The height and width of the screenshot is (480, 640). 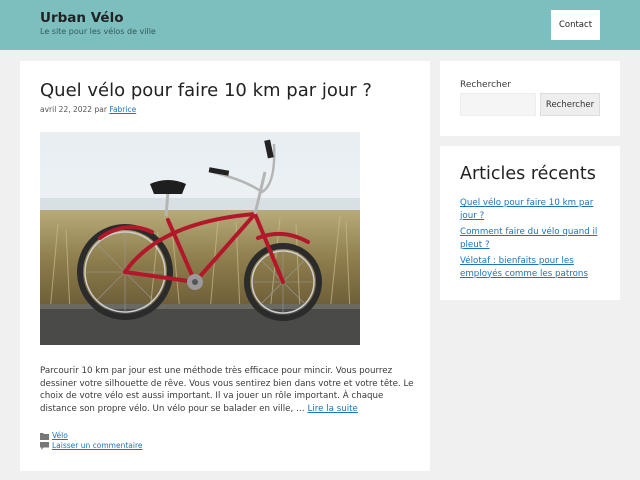 What do you see at coordinates (122, 109) in the screenshot?
I see `post-author-link: Fabrice` at bounding box center [122, 109].